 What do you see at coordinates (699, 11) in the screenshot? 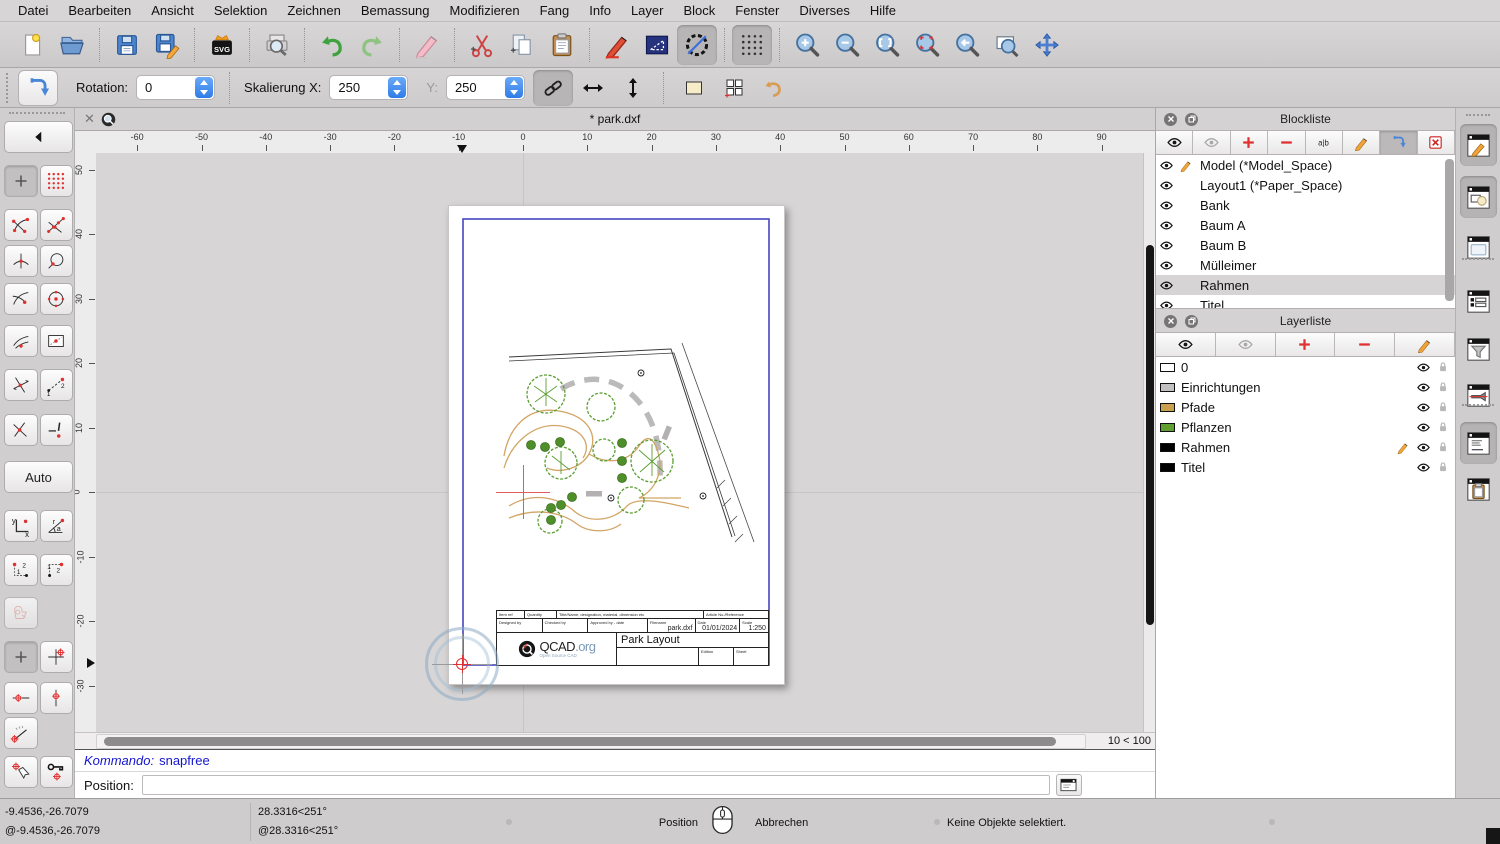
I see `menu-item-block: Block` at bounding box center [699, 11].